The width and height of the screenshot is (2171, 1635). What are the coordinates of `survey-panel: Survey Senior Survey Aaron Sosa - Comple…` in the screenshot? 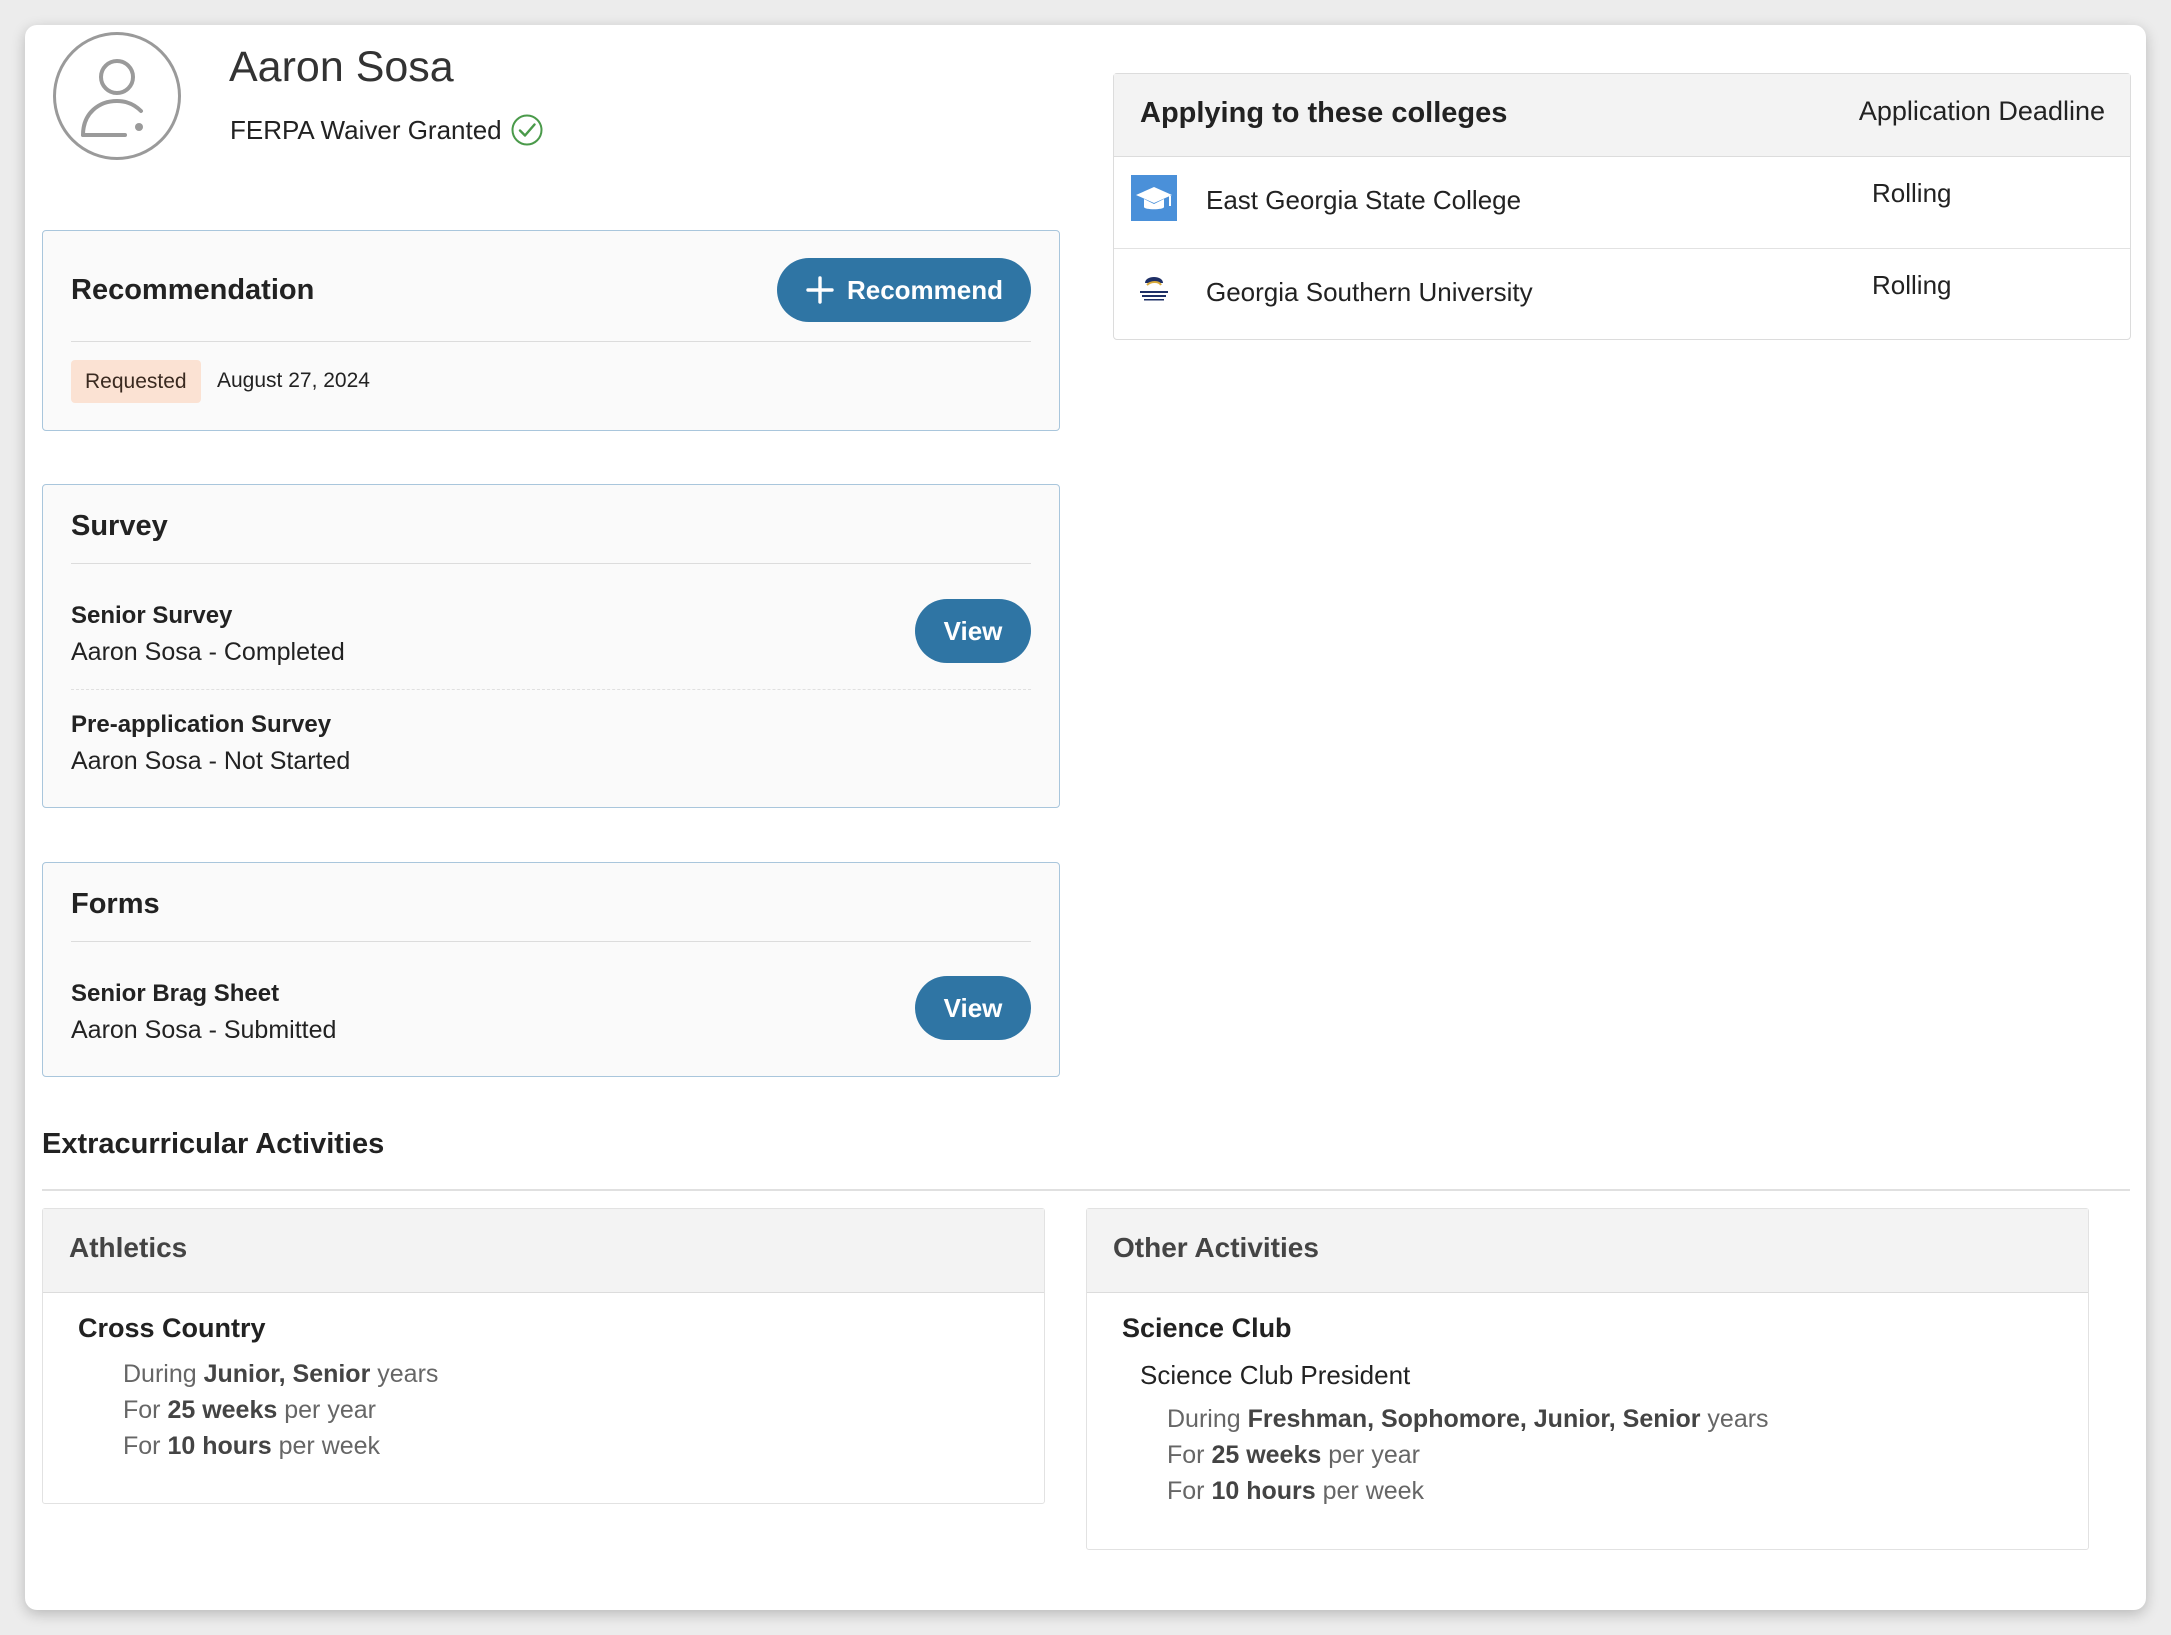 It's located at (551, 646).